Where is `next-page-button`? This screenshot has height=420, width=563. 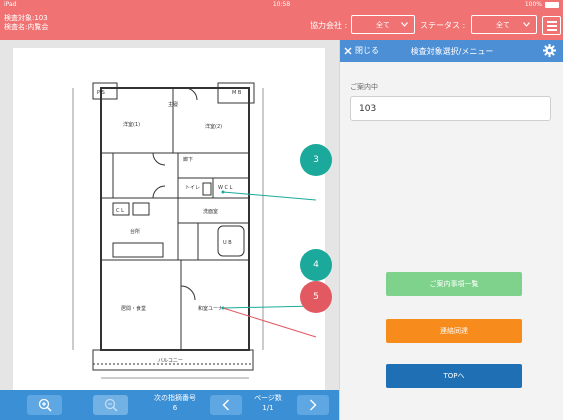
next-page-button is located at coordinates (313, 405).